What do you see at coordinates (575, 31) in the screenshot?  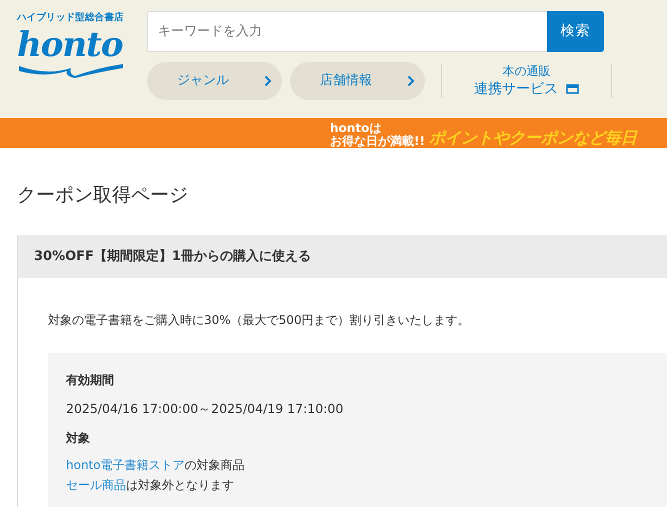 I see `search-button: 検索` at bounding box center [575, 31].